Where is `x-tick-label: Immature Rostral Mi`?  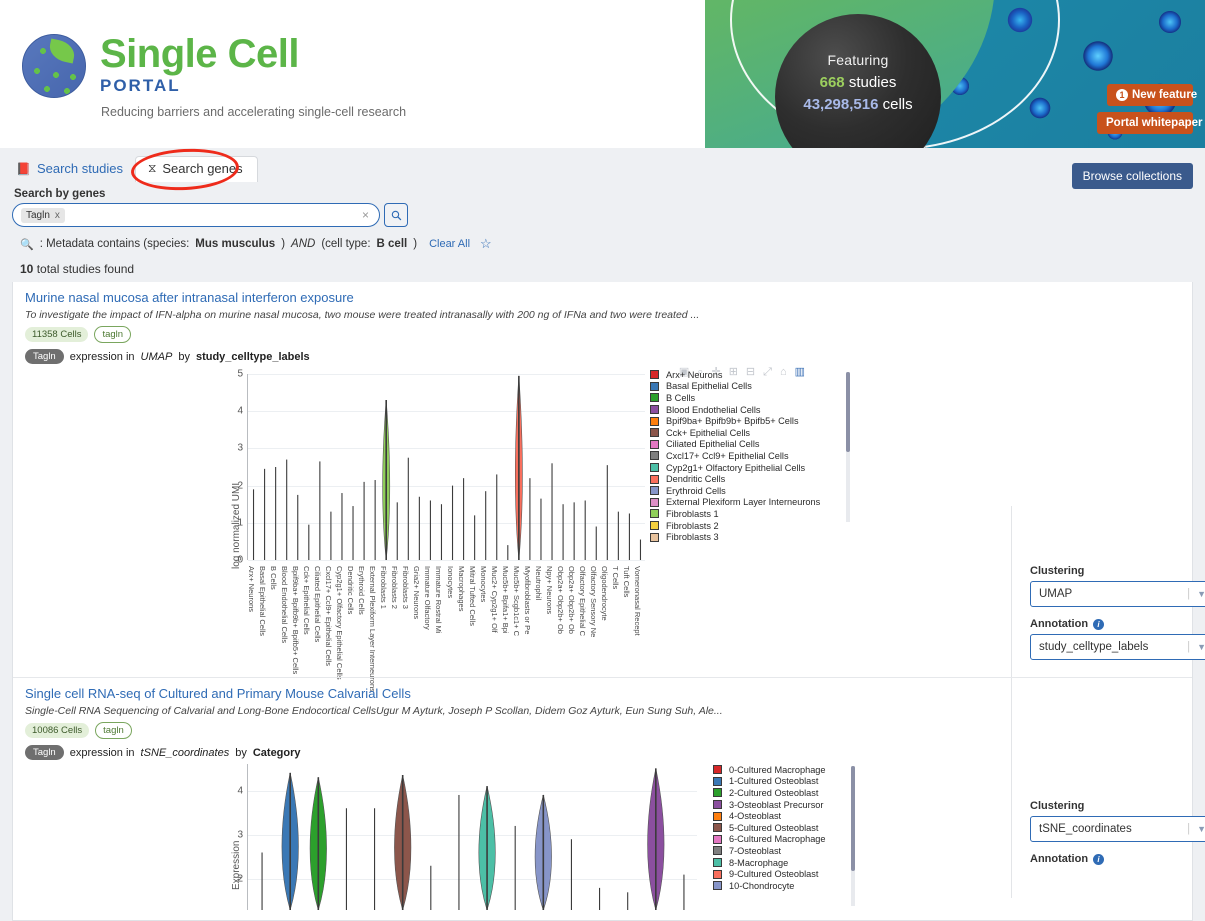 x-tick-label: Immature Rostral Mi is located at coordinates (439, 600).